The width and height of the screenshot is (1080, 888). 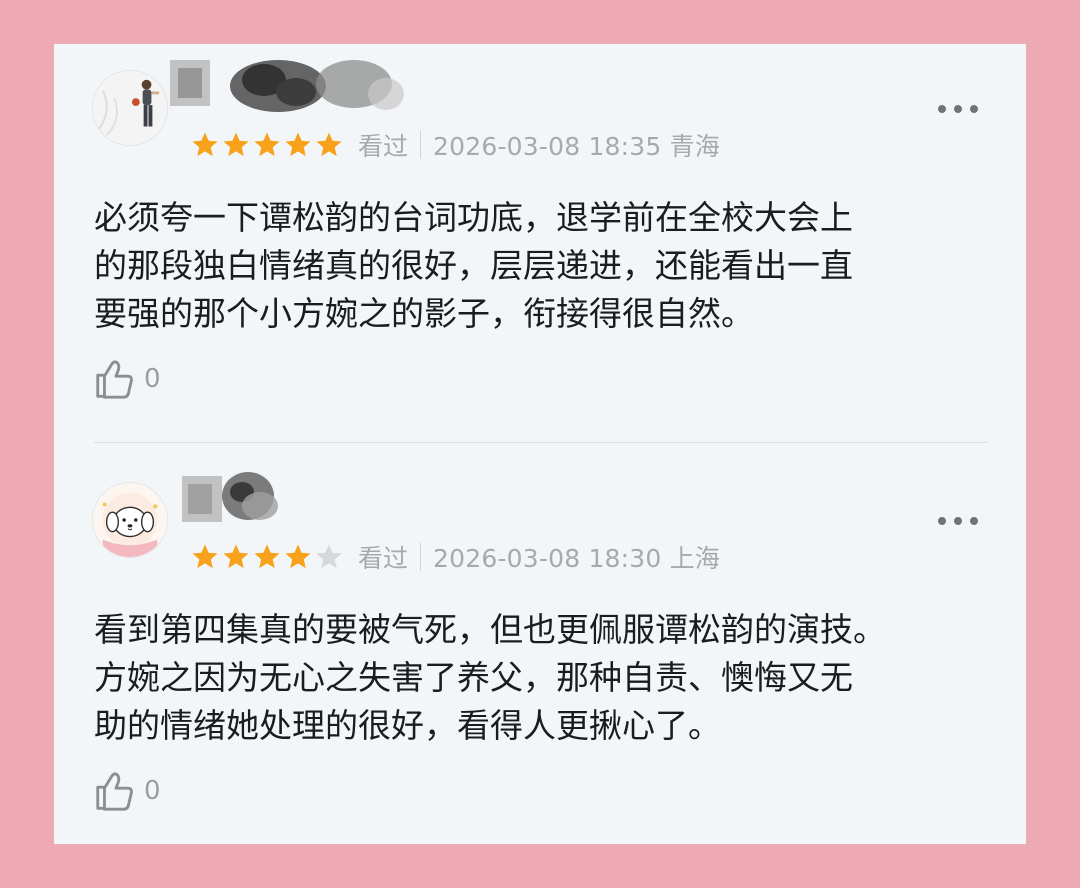 I want to click on timestamp-location: 2026-03-08 18:35 青海, so click(x=577, y=146).